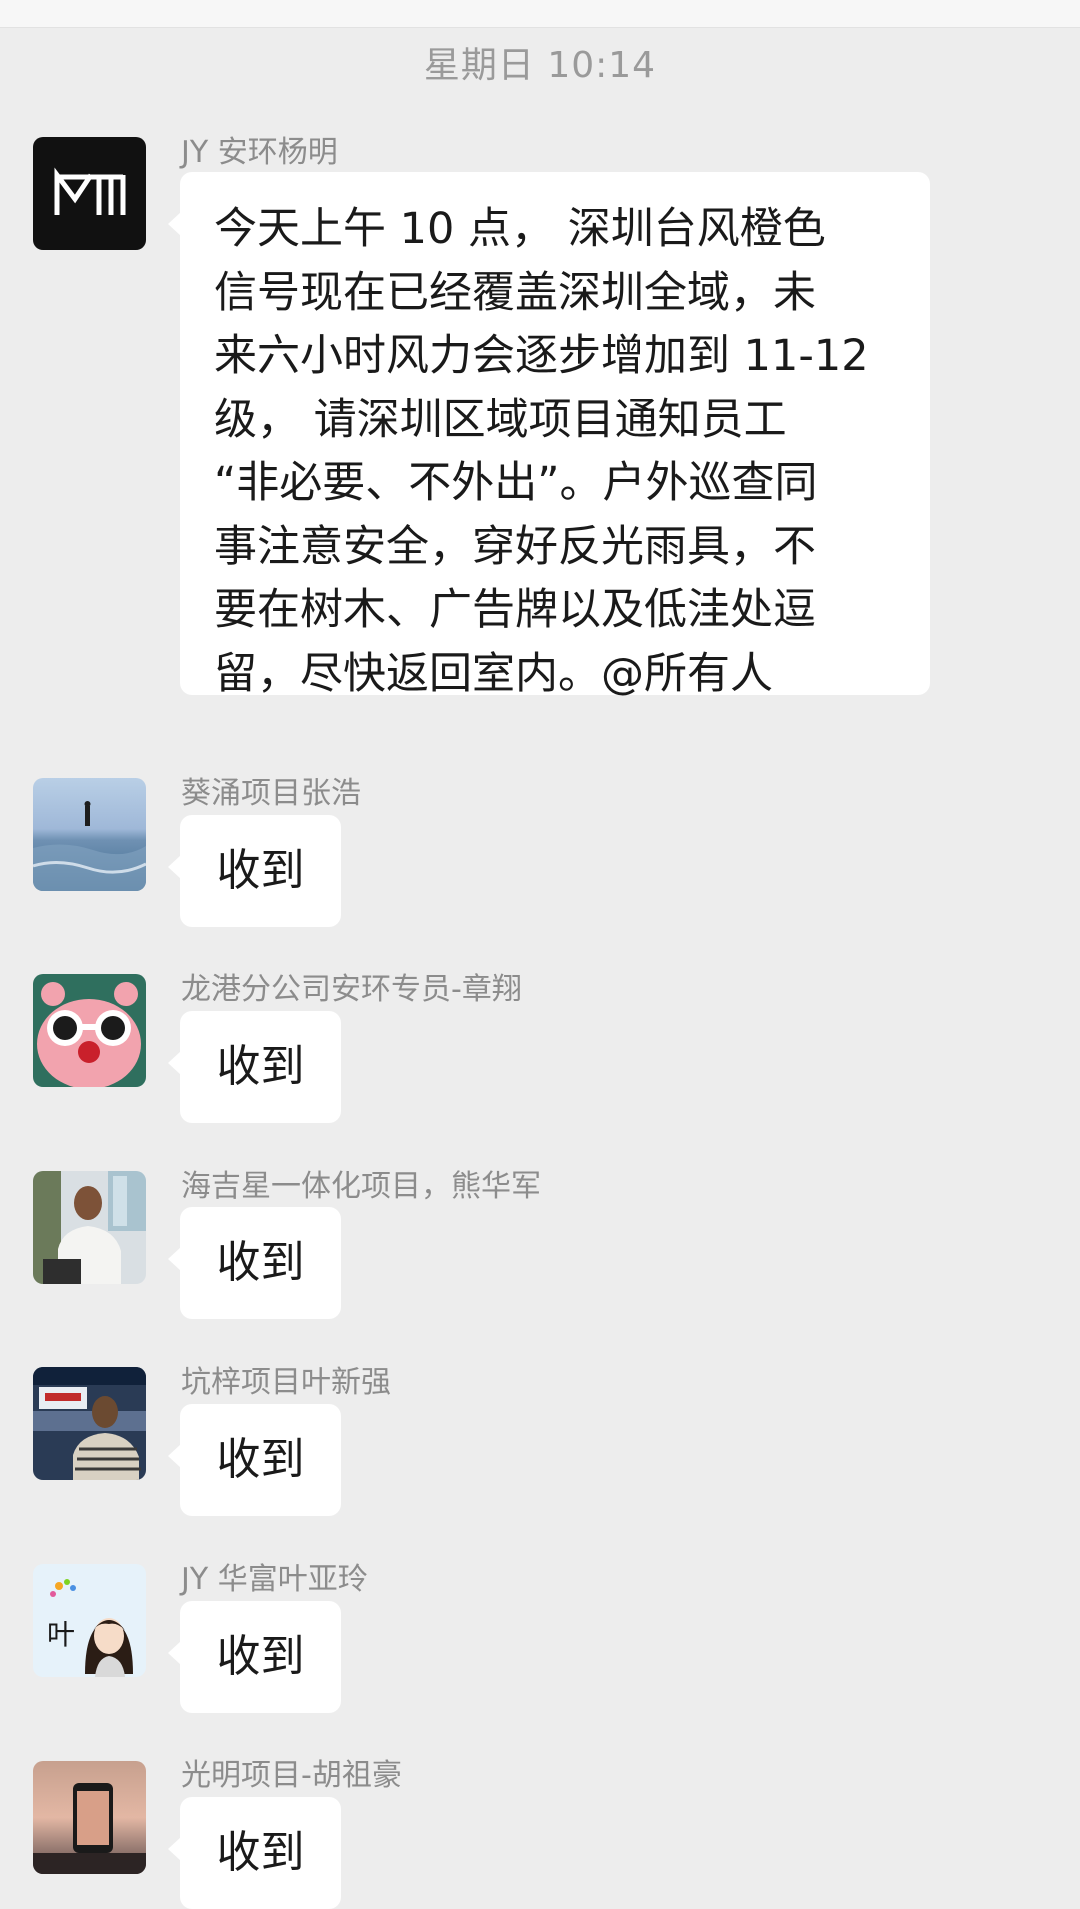 The width and height of the screenshot is (1080, 1909). Describe the element at coordinates (361, 1186) in the screenshot. I see `sender-name: 海吉星一体化项目，熊华军` at that location.